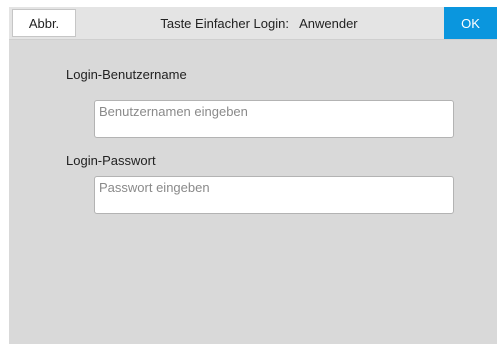 The height and width of the screenshot is (351, 503). I want to click on password-placeholder: Passwort eingeben, so click(154, 187).